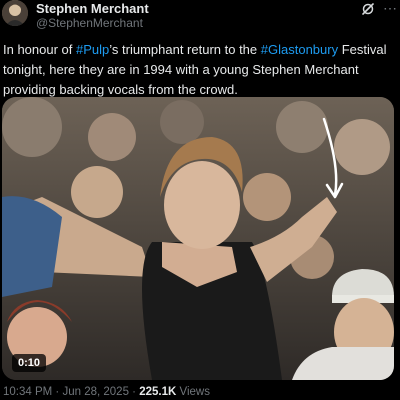  Describe the element at coordinates (185, 49) in the screenshot. I see `tweet-text-part: ’s triumphant return to the` at that location.